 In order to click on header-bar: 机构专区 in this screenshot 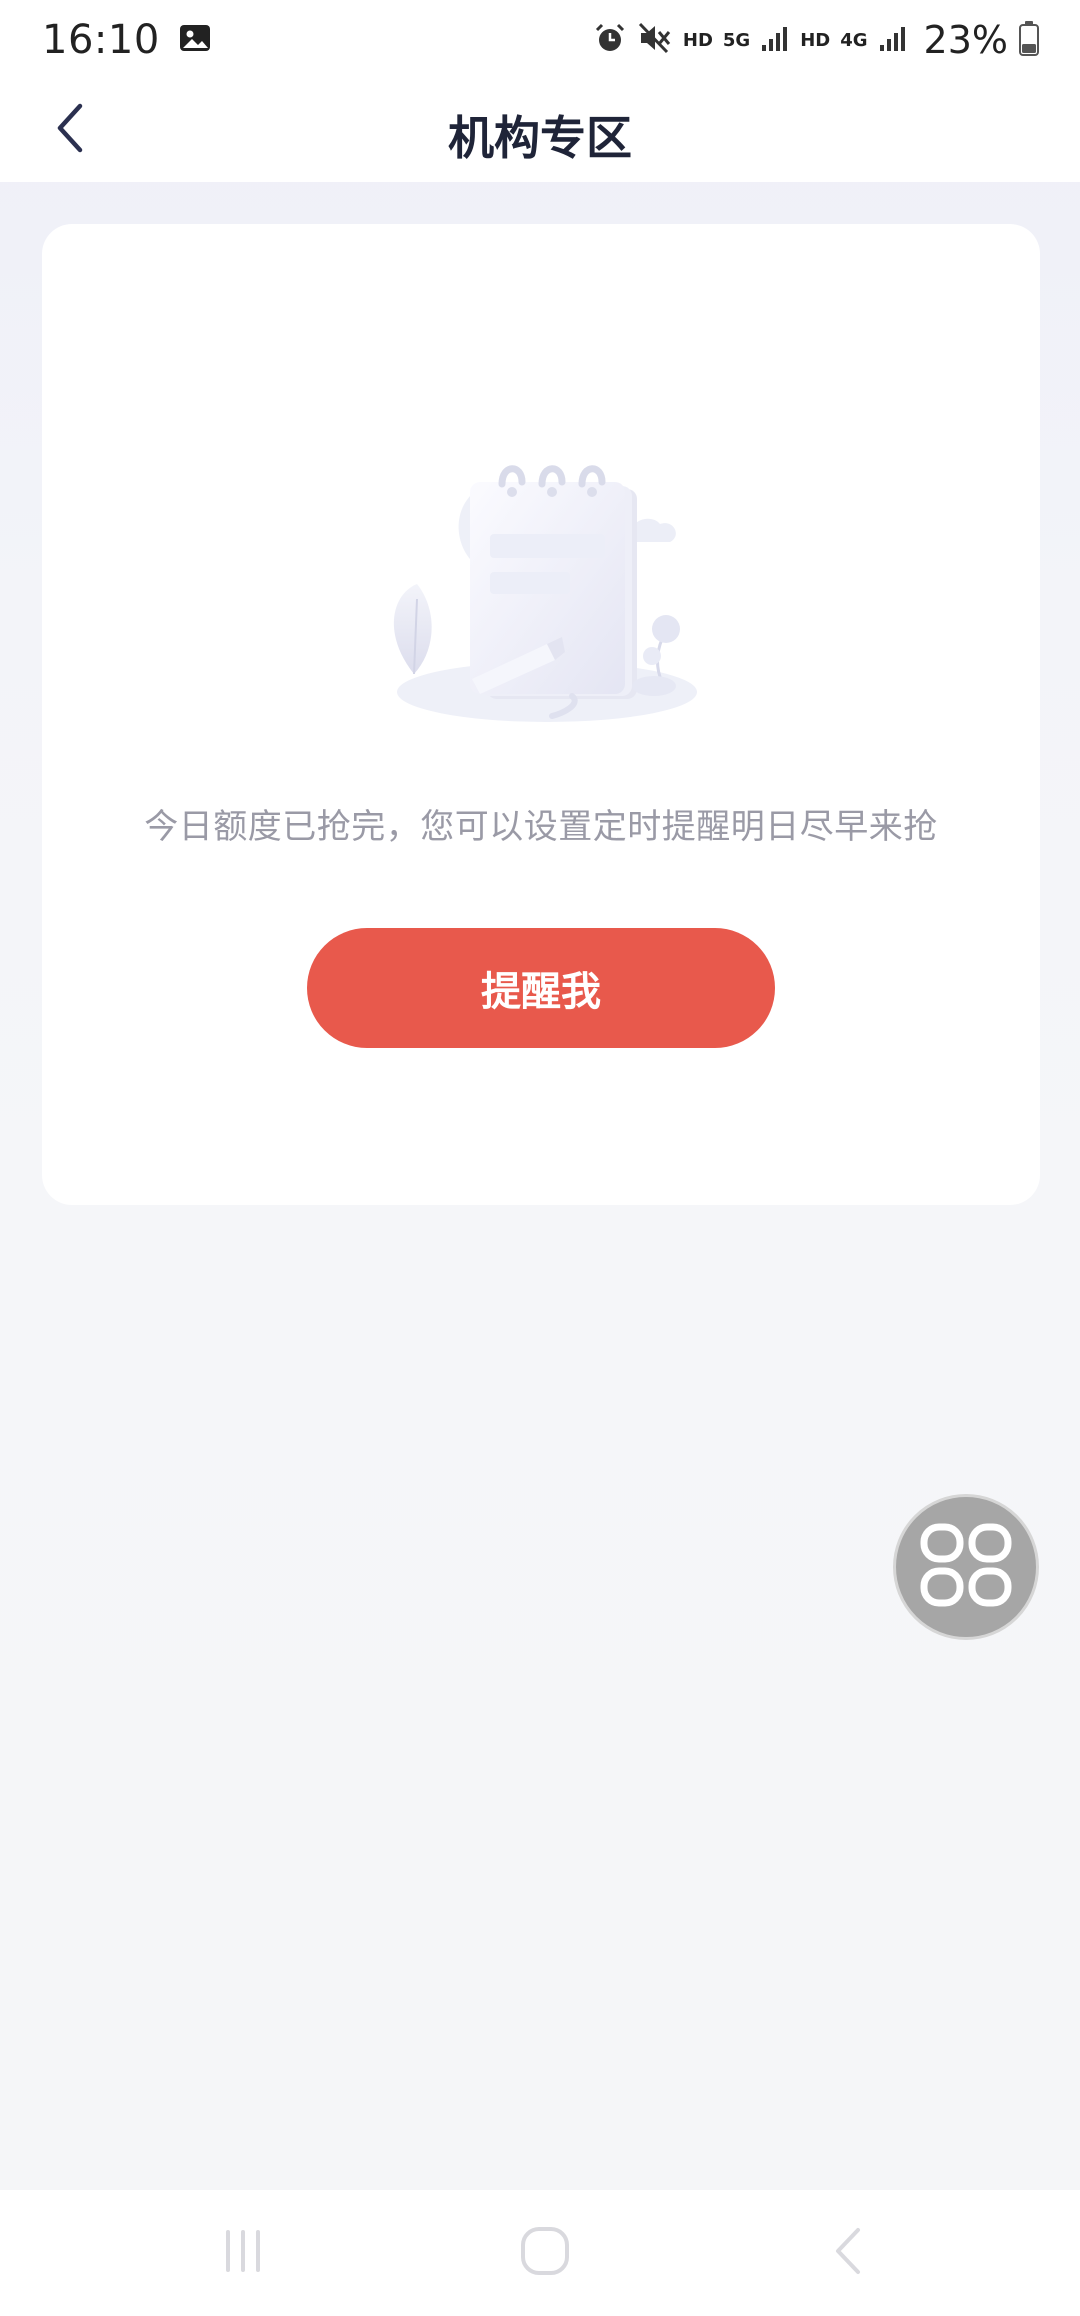, I will do `click(540, 131)`.